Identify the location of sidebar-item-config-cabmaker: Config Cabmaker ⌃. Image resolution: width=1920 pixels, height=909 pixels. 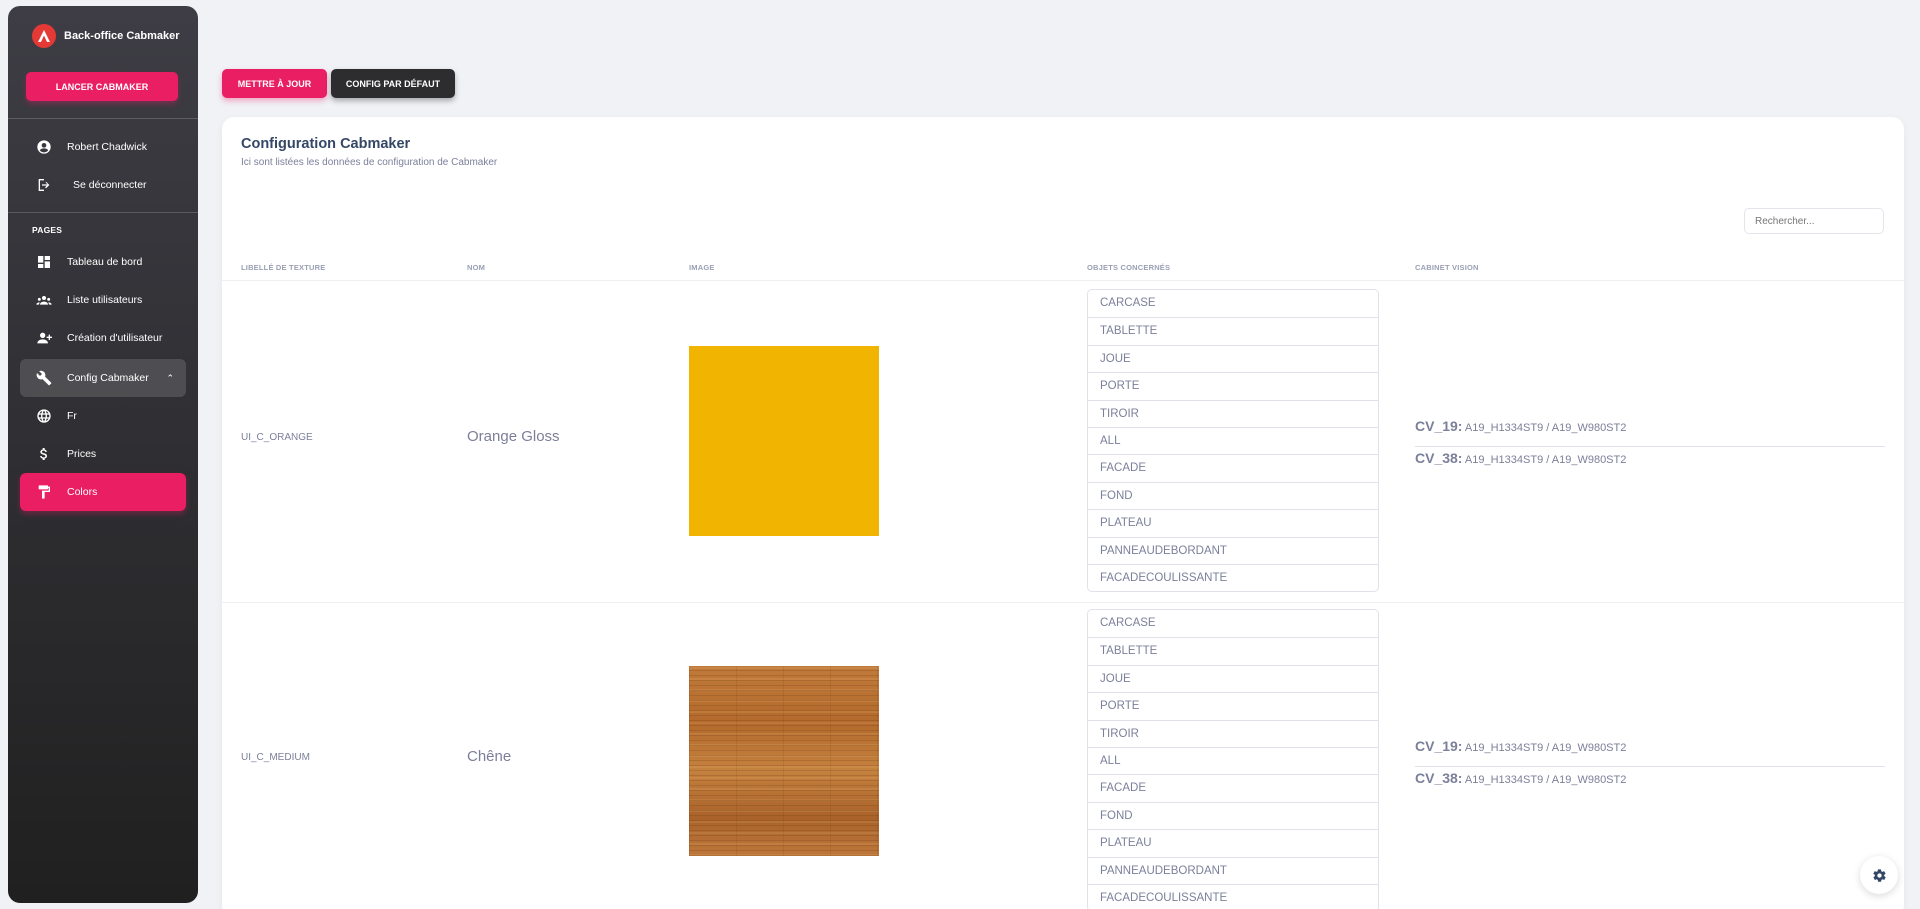
(103, 378).